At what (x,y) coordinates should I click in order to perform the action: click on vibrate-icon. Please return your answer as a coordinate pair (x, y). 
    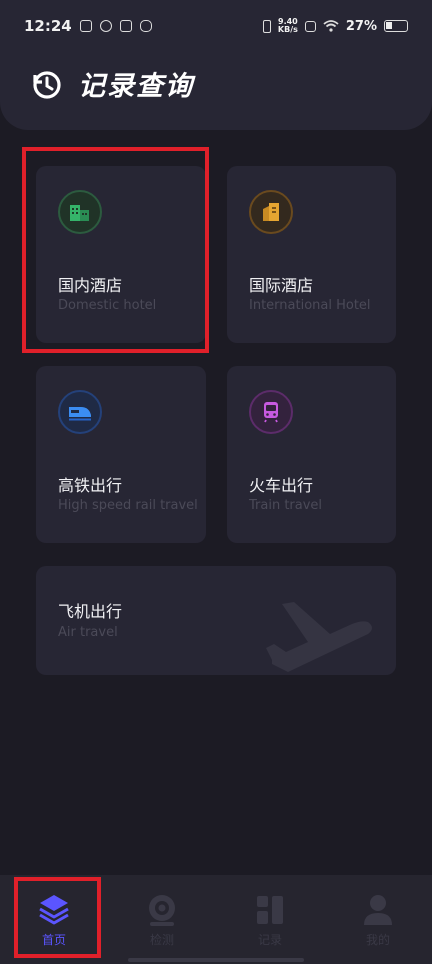
    Looking at the image, I should click on (266, 26).